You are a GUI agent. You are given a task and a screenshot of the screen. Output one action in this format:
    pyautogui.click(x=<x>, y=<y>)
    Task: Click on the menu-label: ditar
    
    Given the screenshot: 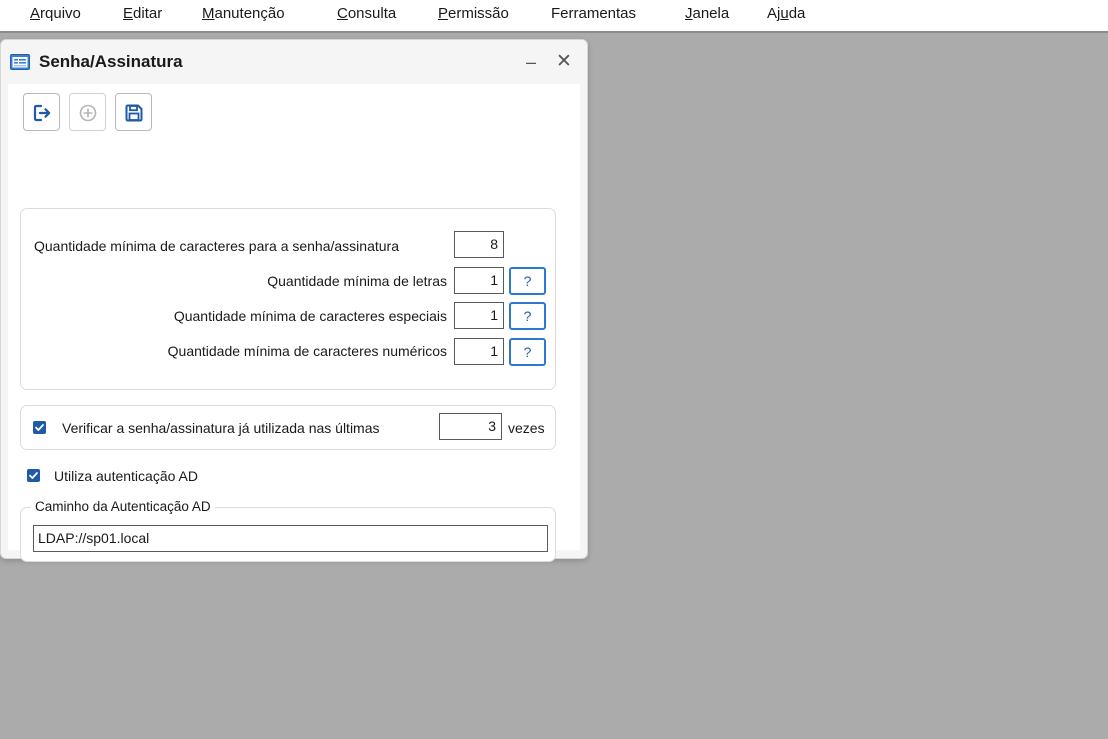 What is the action you would take?
    pyautogui.click(x=148, y=13)
    